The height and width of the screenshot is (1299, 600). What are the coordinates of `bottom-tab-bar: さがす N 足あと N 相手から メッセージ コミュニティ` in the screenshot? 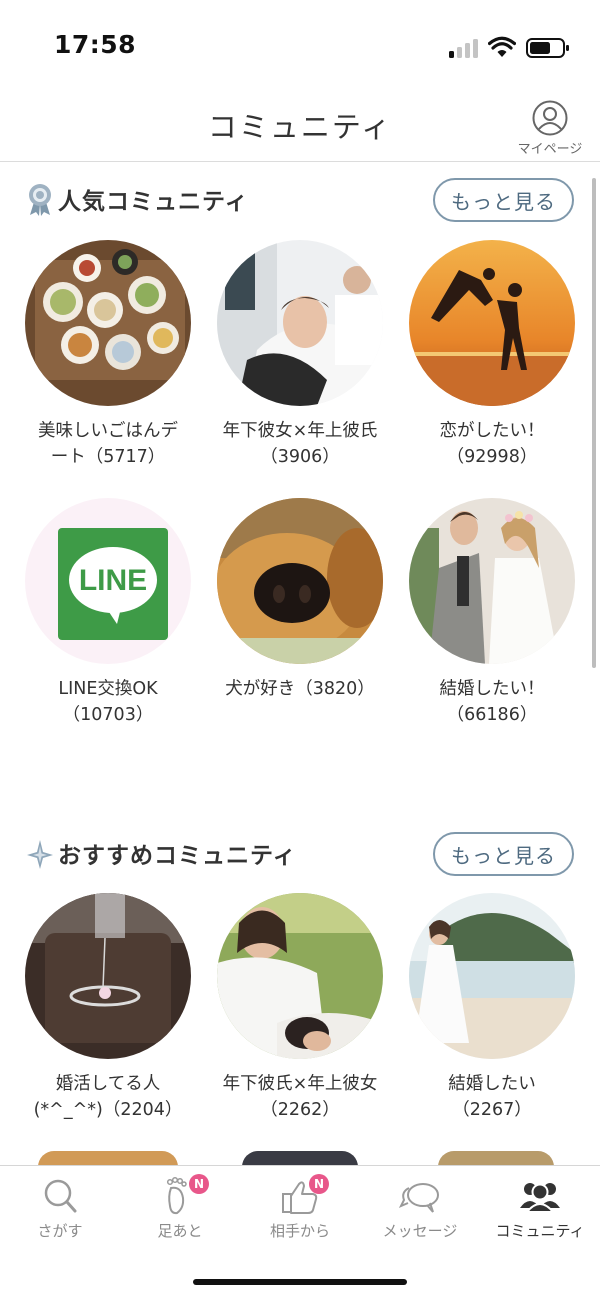 It's located at (300, 1232).